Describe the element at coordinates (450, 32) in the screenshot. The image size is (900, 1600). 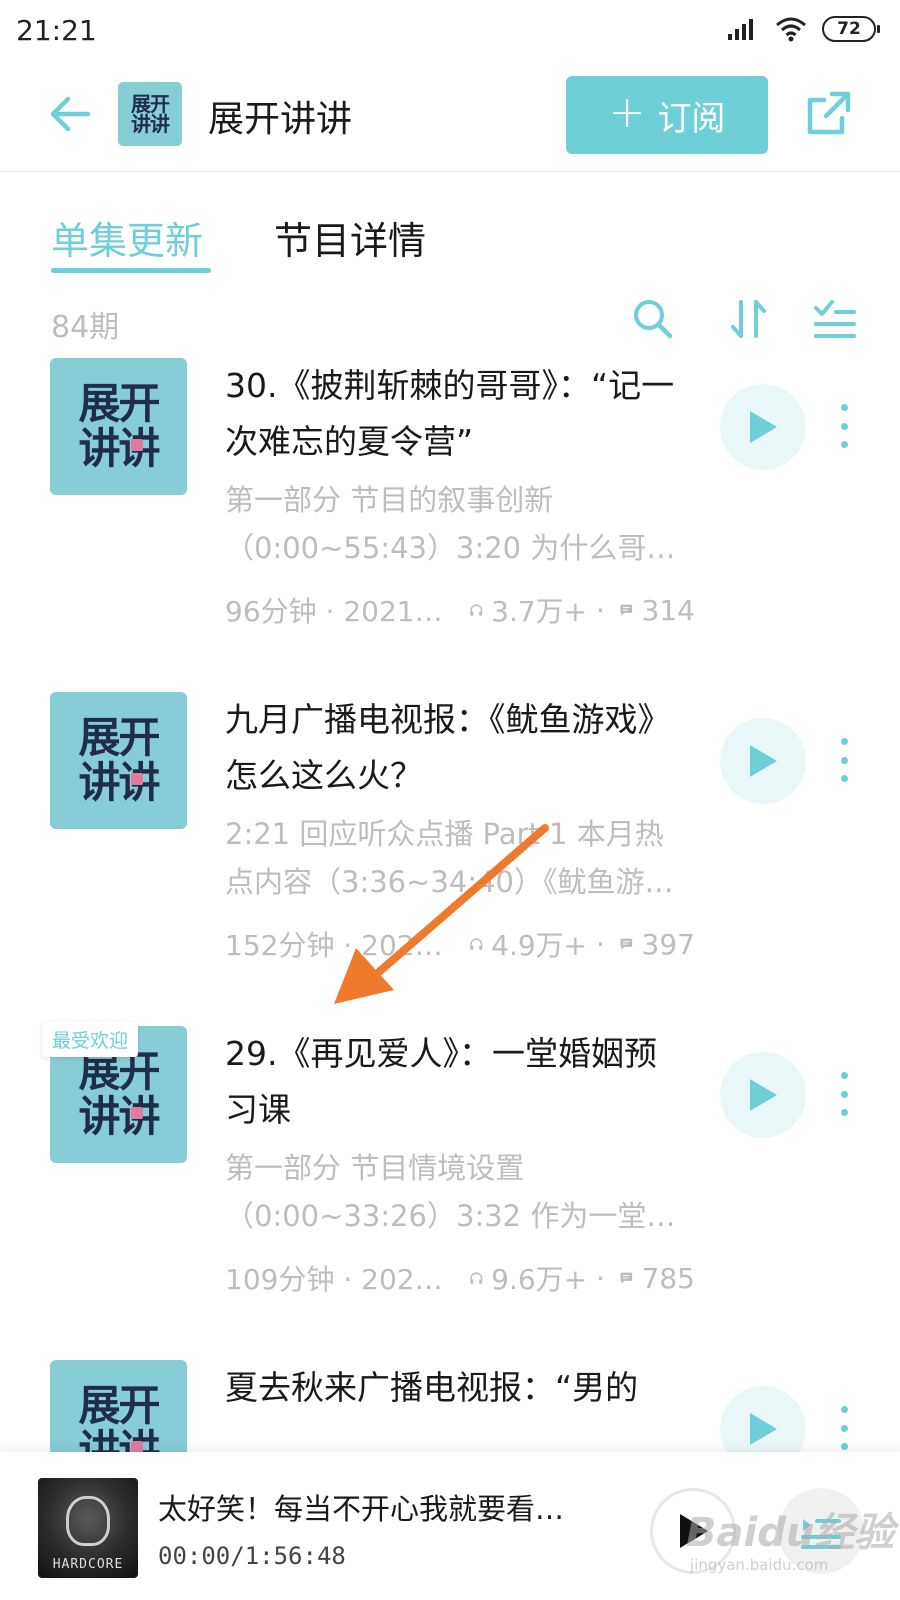
I see `status-bar: 21:21 72` at that location.